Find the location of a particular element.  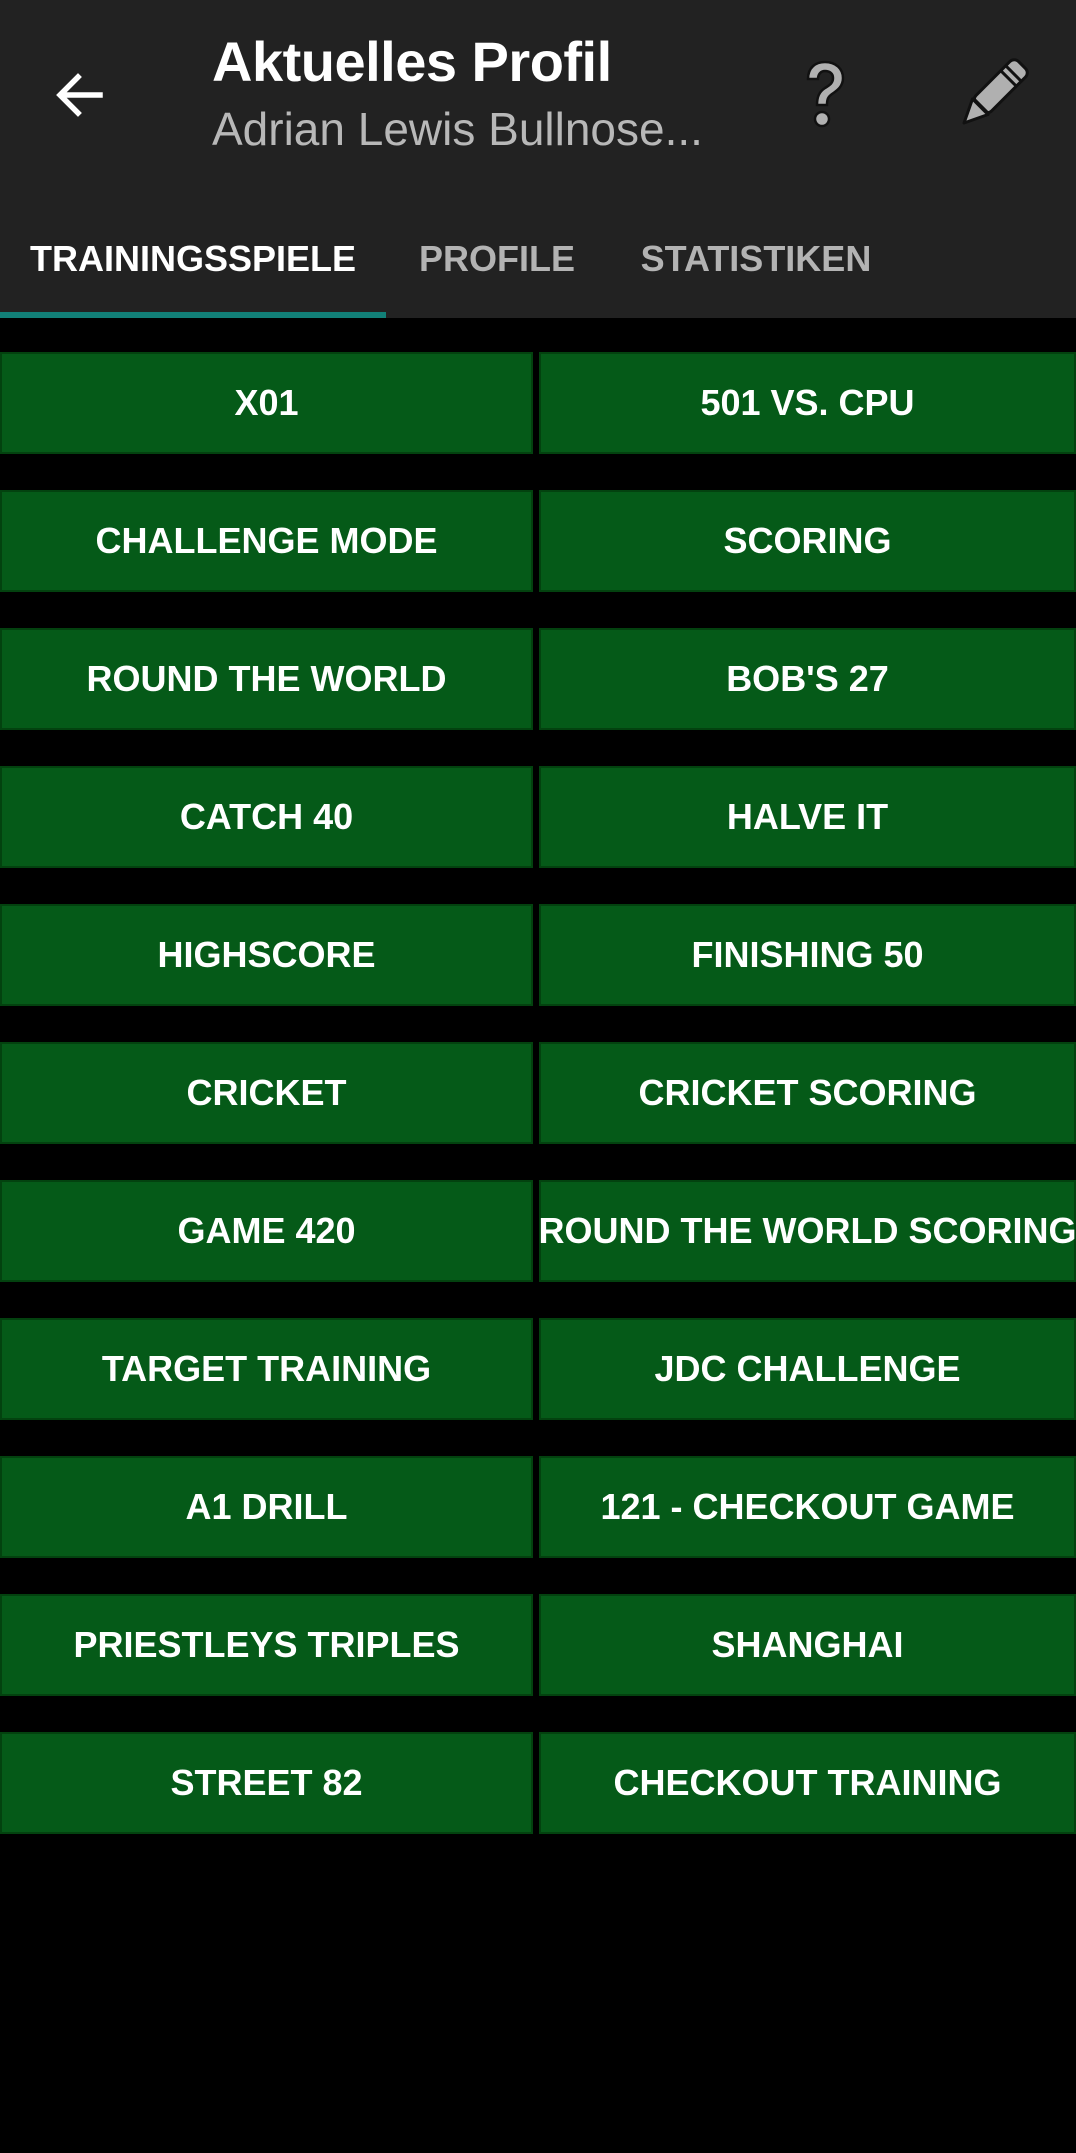

game-button-501-vs-cpu: 501 VS. CPU is located at coordinates (807, 403).